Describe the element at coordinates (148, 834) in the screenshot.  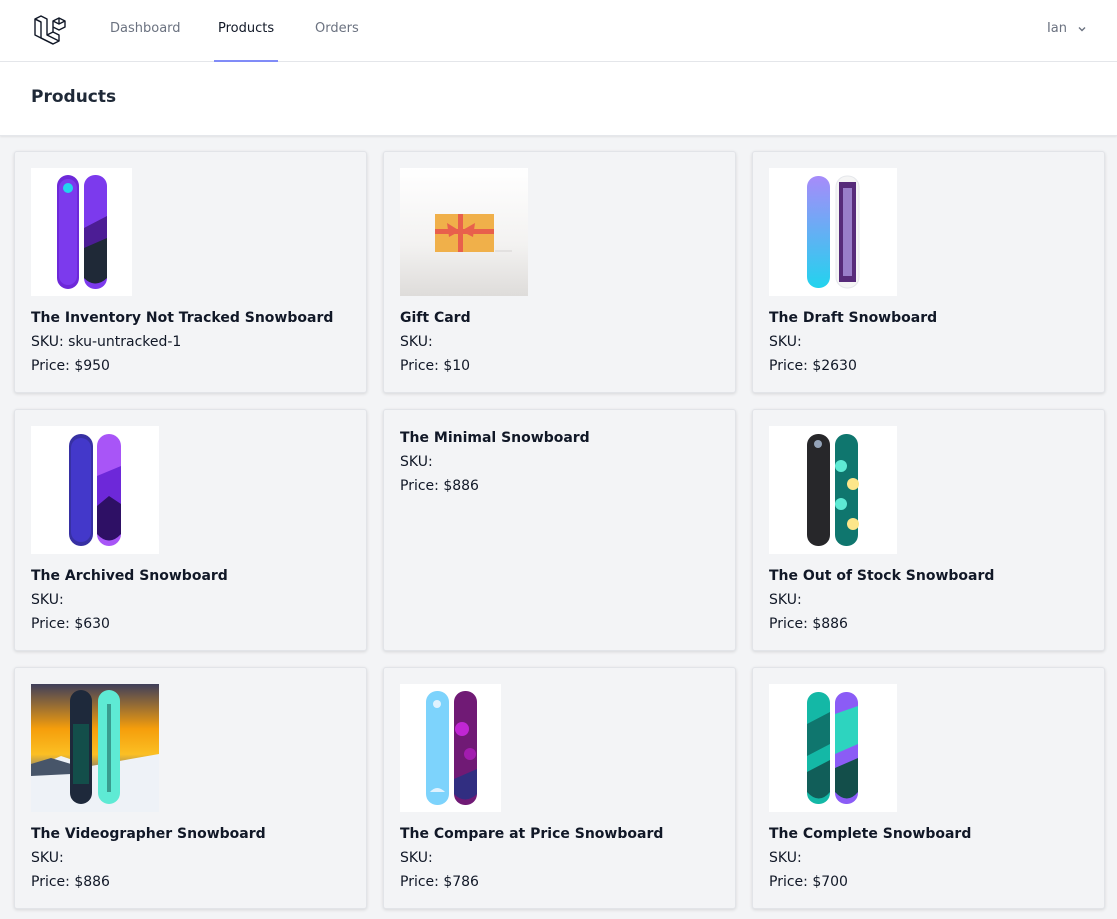
I see `product-name: The Videographer Snowboard` at that location.